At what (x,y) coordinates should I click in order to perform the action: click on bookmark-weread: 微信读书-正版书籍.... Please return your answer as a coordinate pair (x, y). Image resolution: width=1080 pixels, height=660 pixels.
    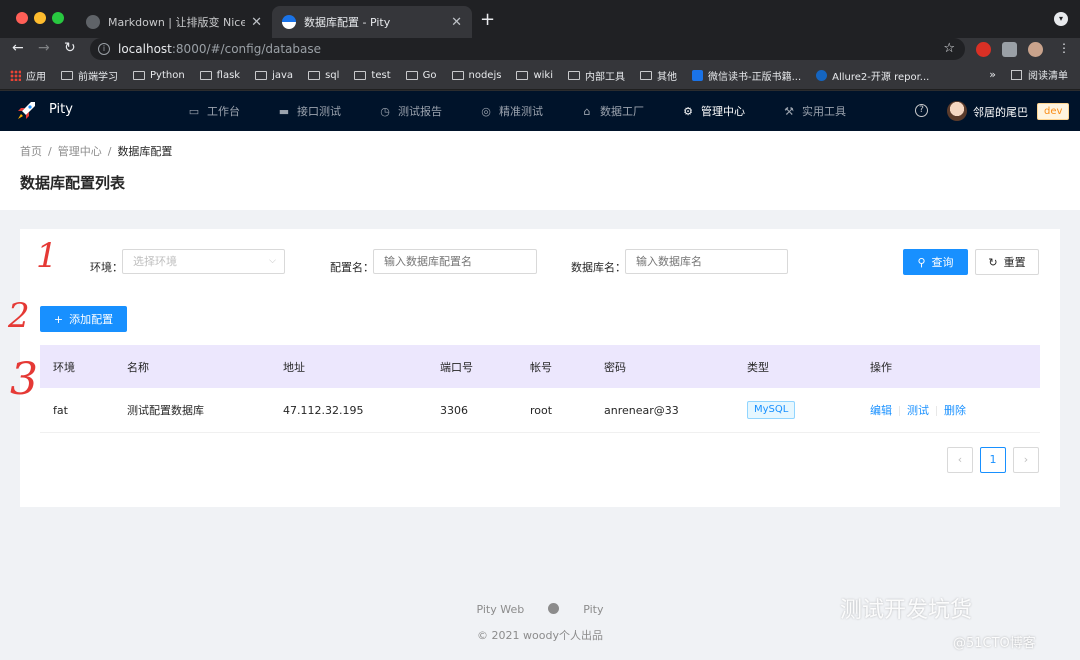
    Looking at the image, I should click on (746, 75).